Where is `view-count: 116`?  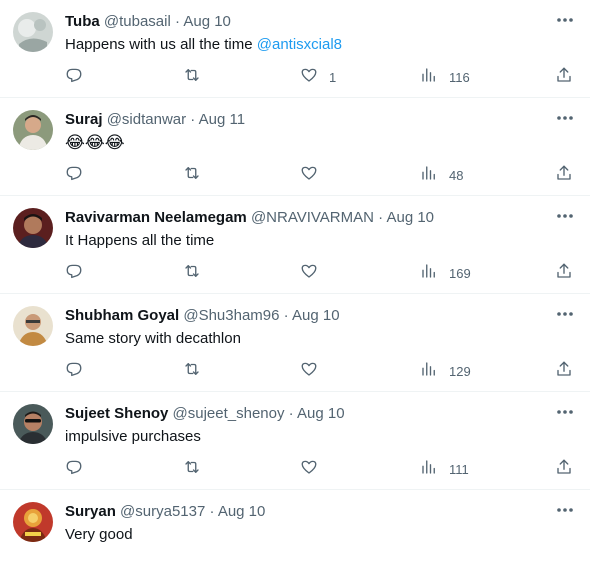 view-count: 116 is located at coordinates (459, 77).